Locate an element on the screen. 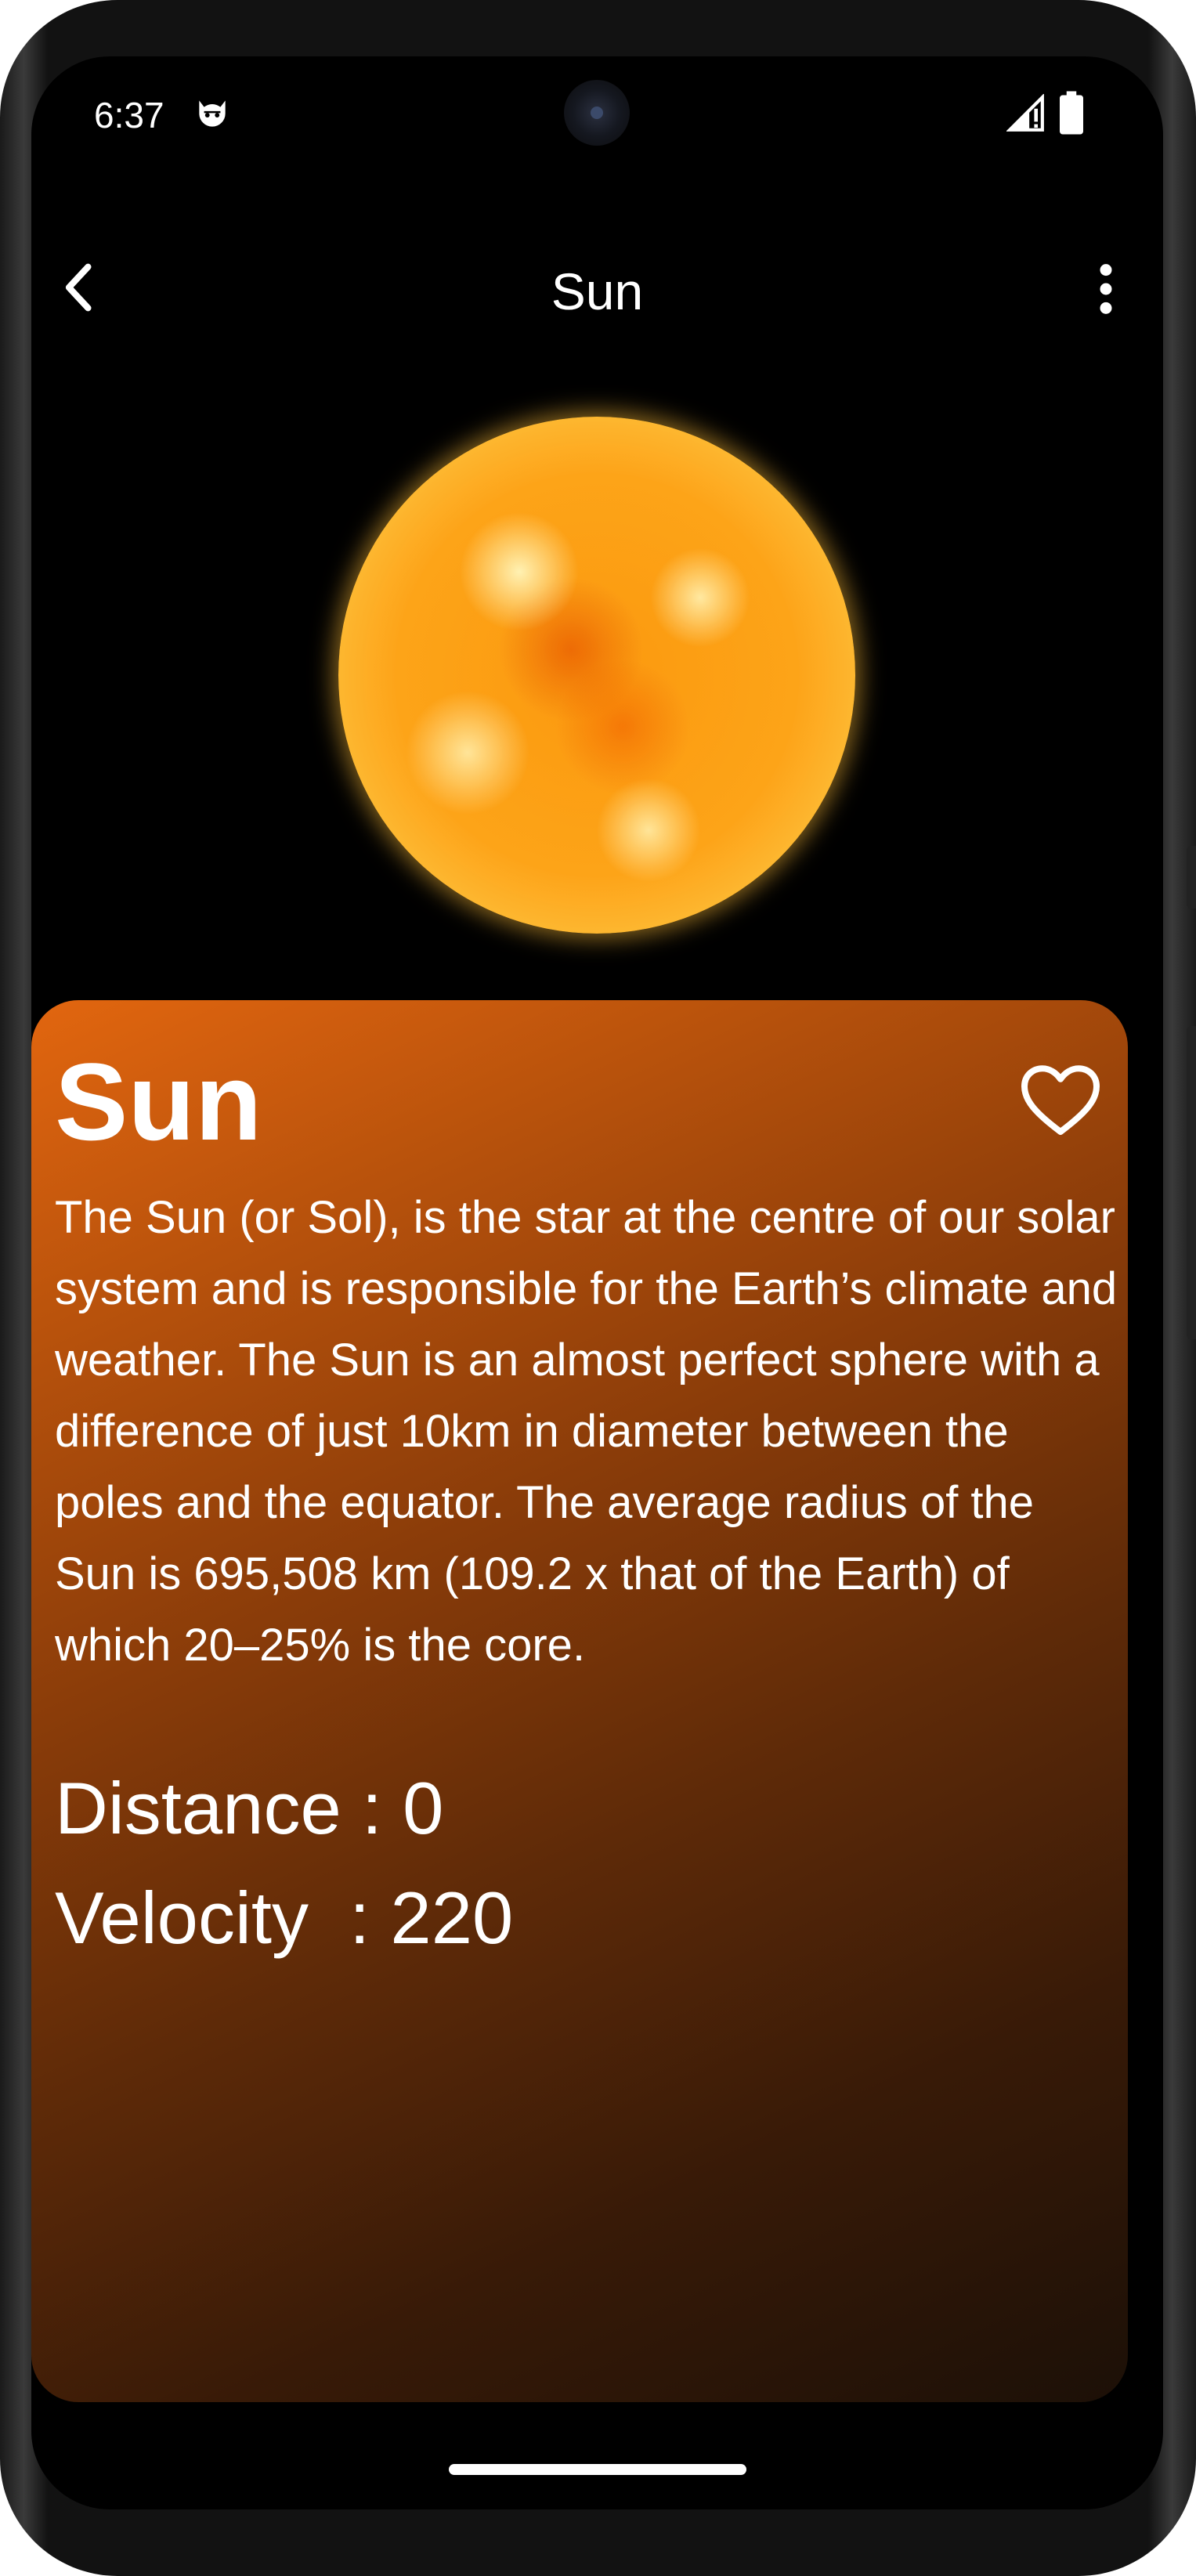  status-bar: 6:37 is located at coordinates (597, 115).